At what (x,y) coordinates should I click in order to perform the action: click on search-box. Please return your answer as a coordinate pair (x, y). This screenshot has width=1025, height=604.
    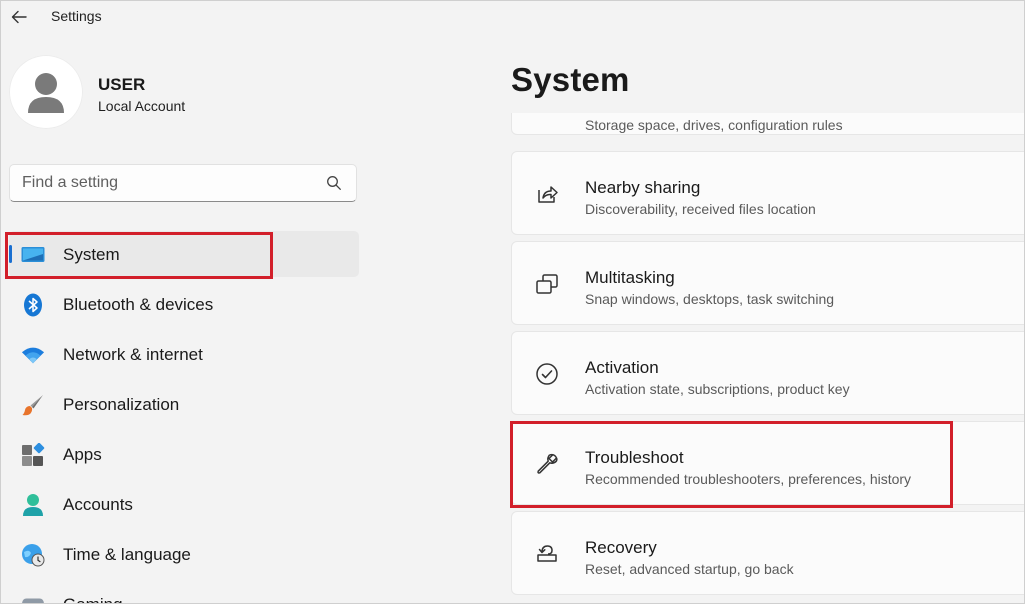
    Looking at the image, I should click on (183, 183).